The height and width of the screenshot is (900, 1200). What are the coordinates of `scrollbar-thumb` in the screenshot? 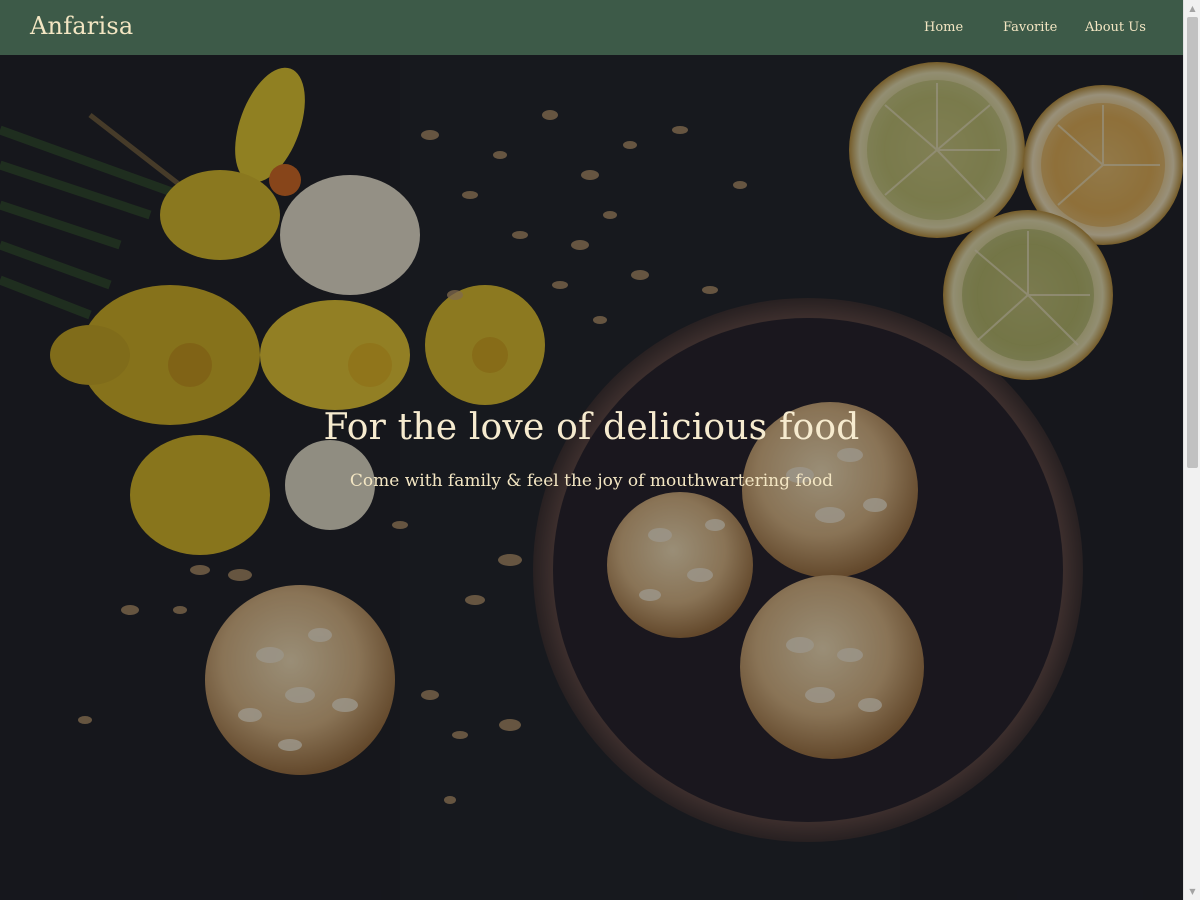 It's located at (1192, 242).